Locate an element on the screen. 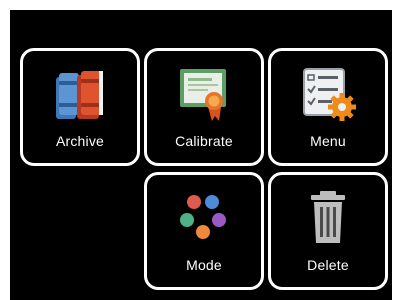 This screenshot has height=300, width=394. colored-dots-icon is located at coordinates (204, 217).